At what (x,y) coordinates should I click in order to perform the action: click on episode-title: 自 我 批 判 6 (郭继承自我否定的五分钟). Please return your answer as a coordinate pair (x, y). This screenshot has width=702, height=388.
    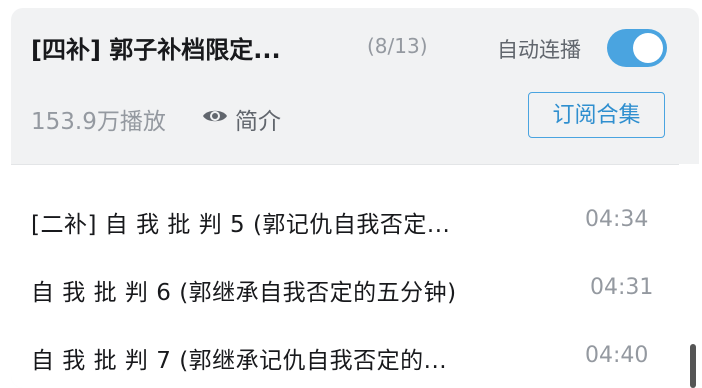
    Looking at the image, I should click on (244, 293).